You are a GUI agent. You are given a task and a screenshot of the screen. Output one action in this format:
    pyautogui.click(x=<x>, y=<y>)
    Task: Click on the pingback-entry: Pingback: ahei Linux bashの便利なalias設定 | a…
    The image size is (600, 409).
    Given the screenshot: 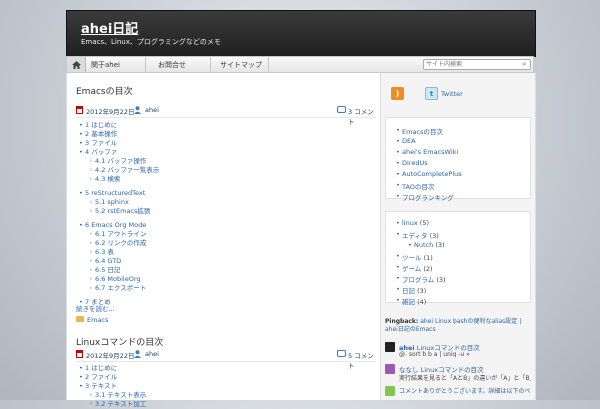 What is the action you would take?
    pyautogui.click(x=458, y=326)
    